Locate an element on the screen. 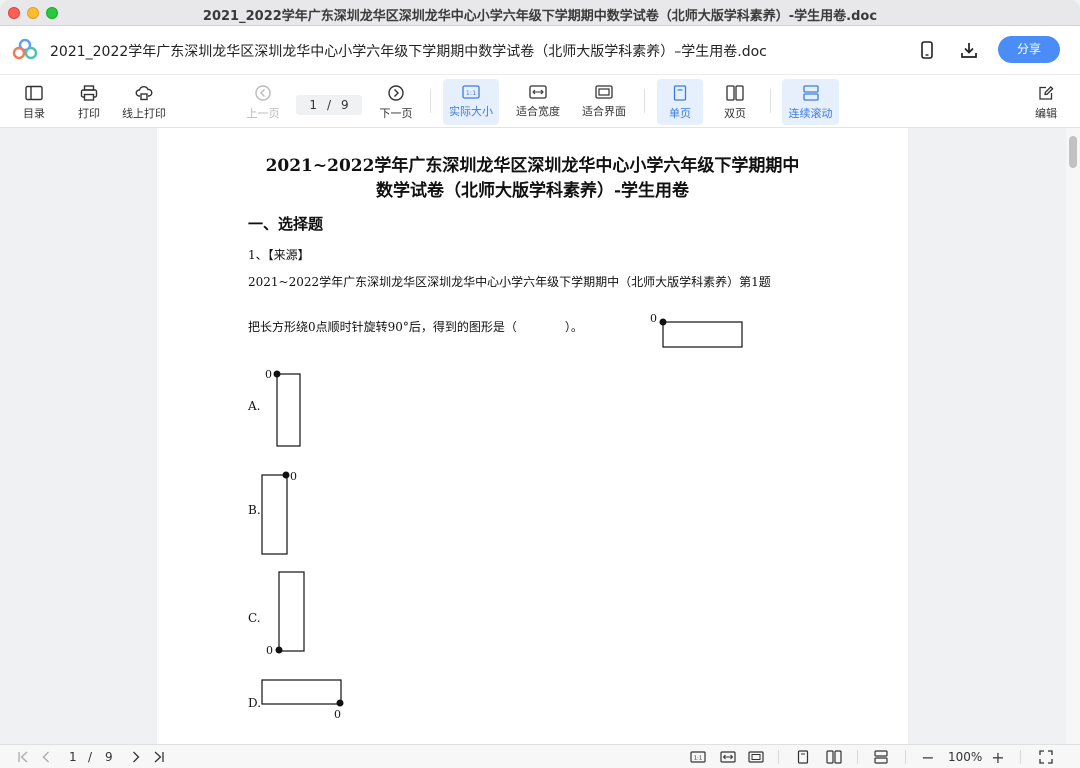  page-total: 9 is located at coordinates (345, 105).